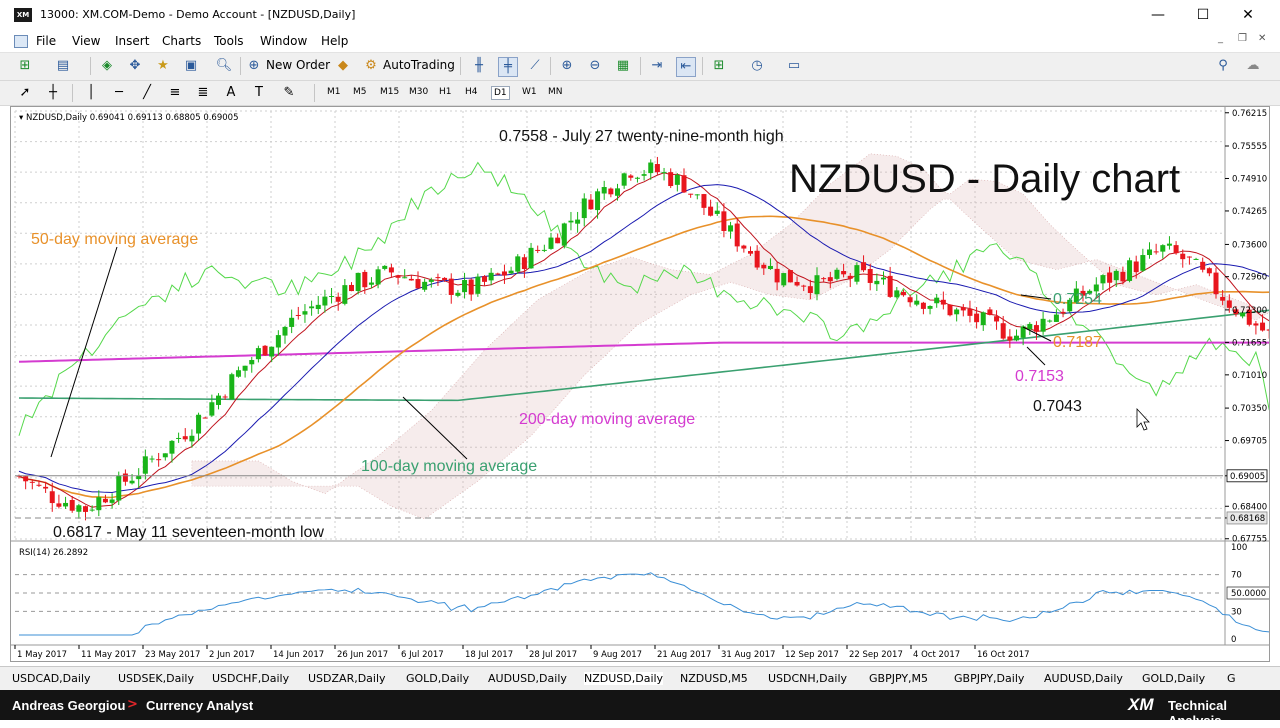 The image size is (1280, 728). I want to click on metaeditor-icon: ◆, so click(343, 66).